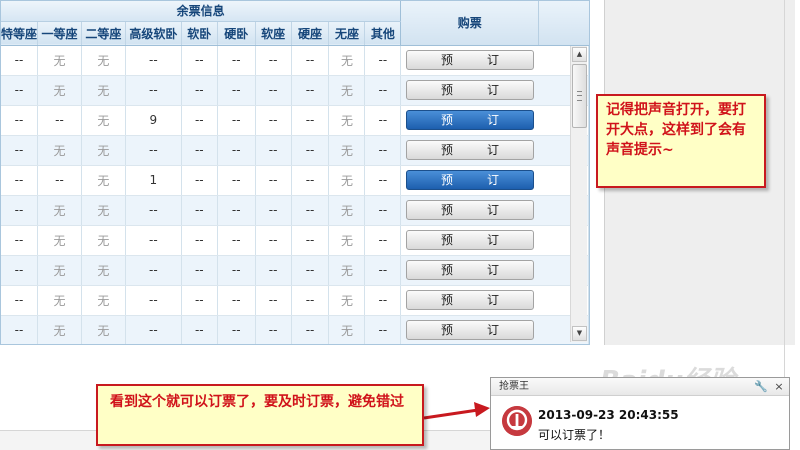 This screenshot has height=450, width=800. Describe the element at coordinates (761, 386) in the screenshot. I see `wrench-icon: 🔧` at that location.